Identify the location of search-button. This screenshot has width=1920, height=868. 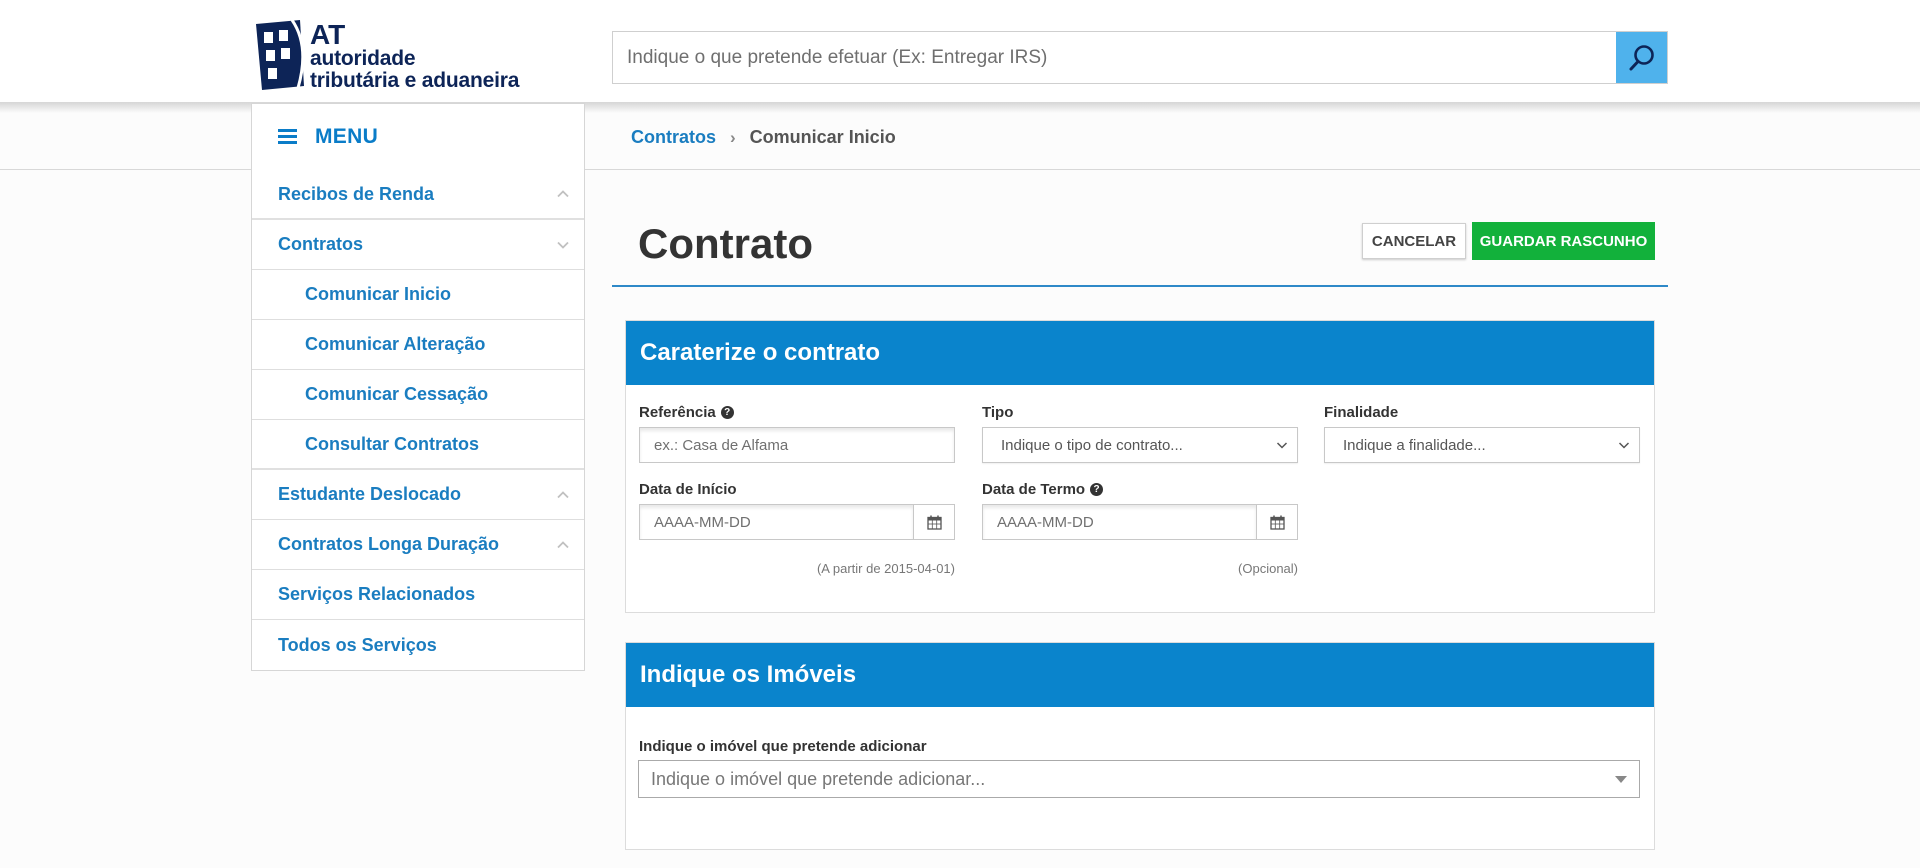
(1641, 57).